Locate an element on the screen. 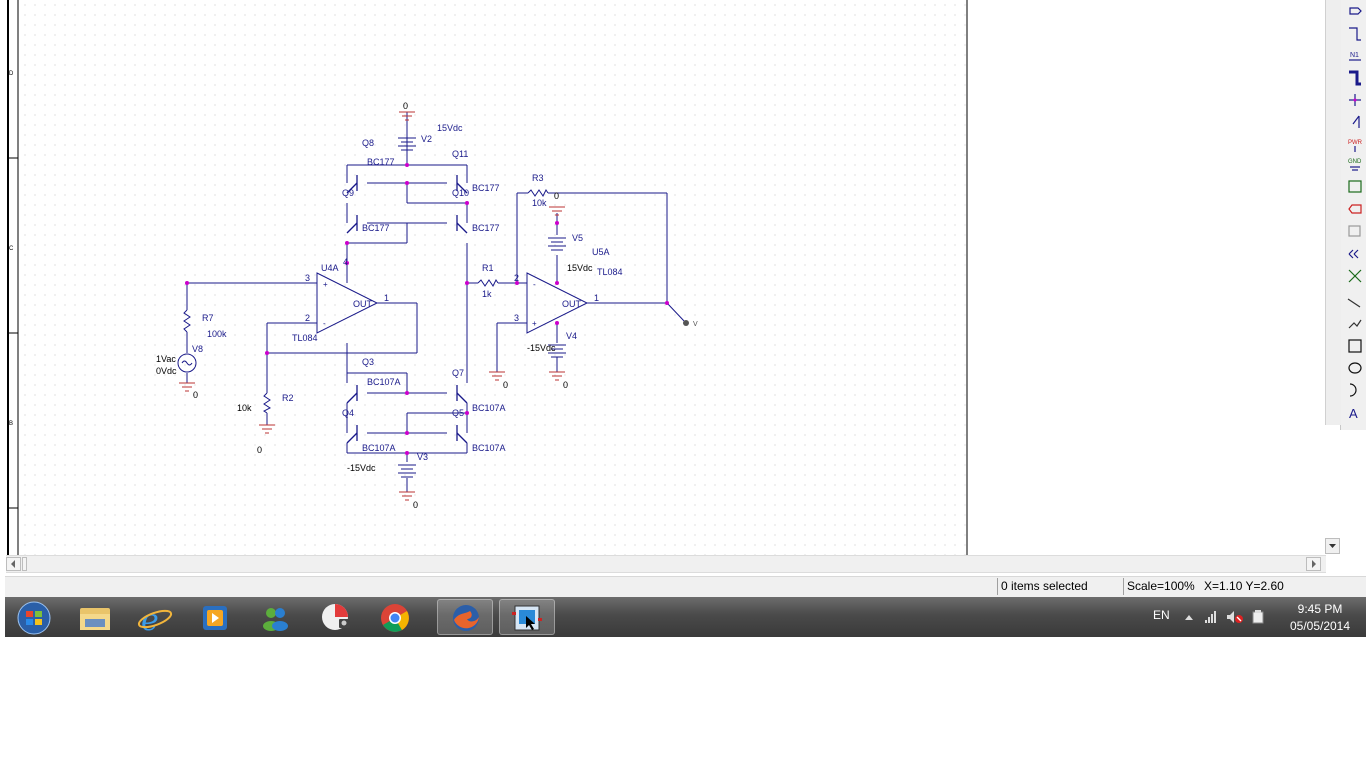  scale-status: Scale=100% is located at coordinates (1162, 586).